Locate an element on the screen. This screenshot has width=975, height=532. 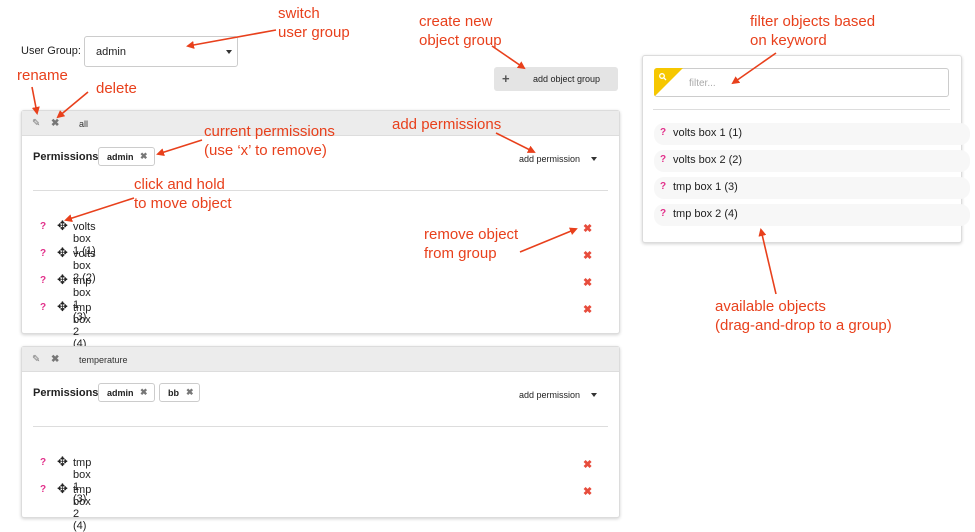
add-object-group-label: add object group is located at coordinates (567, 79).